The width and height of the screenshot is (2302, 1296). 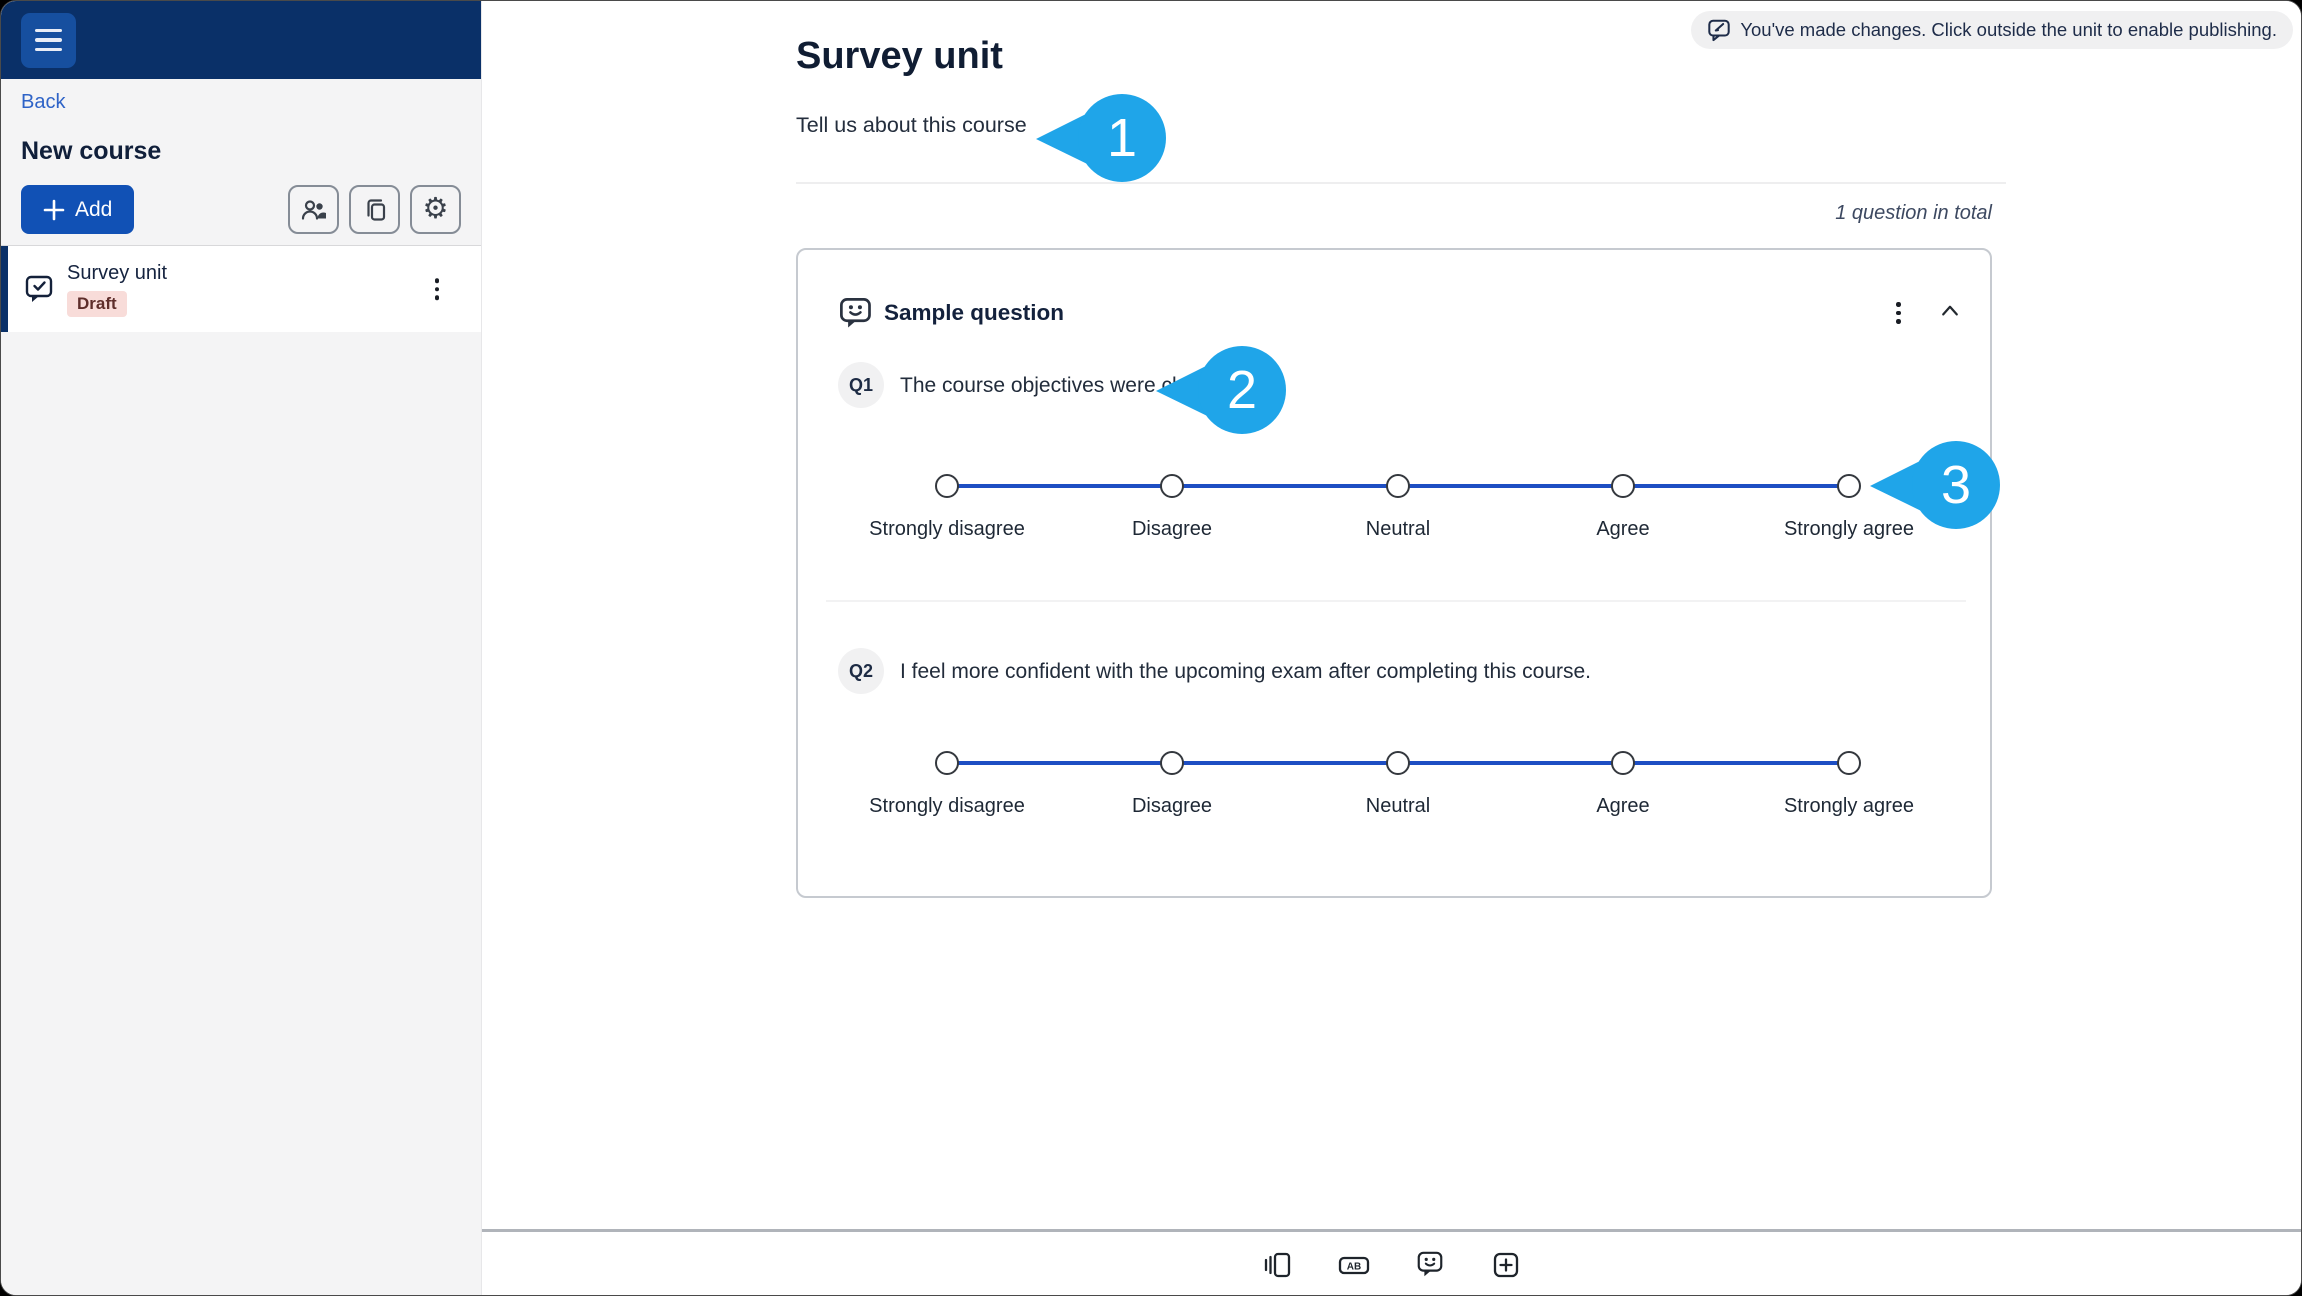 I want to click on ab-choice-button: AB, so click(x=1354, y=1265).